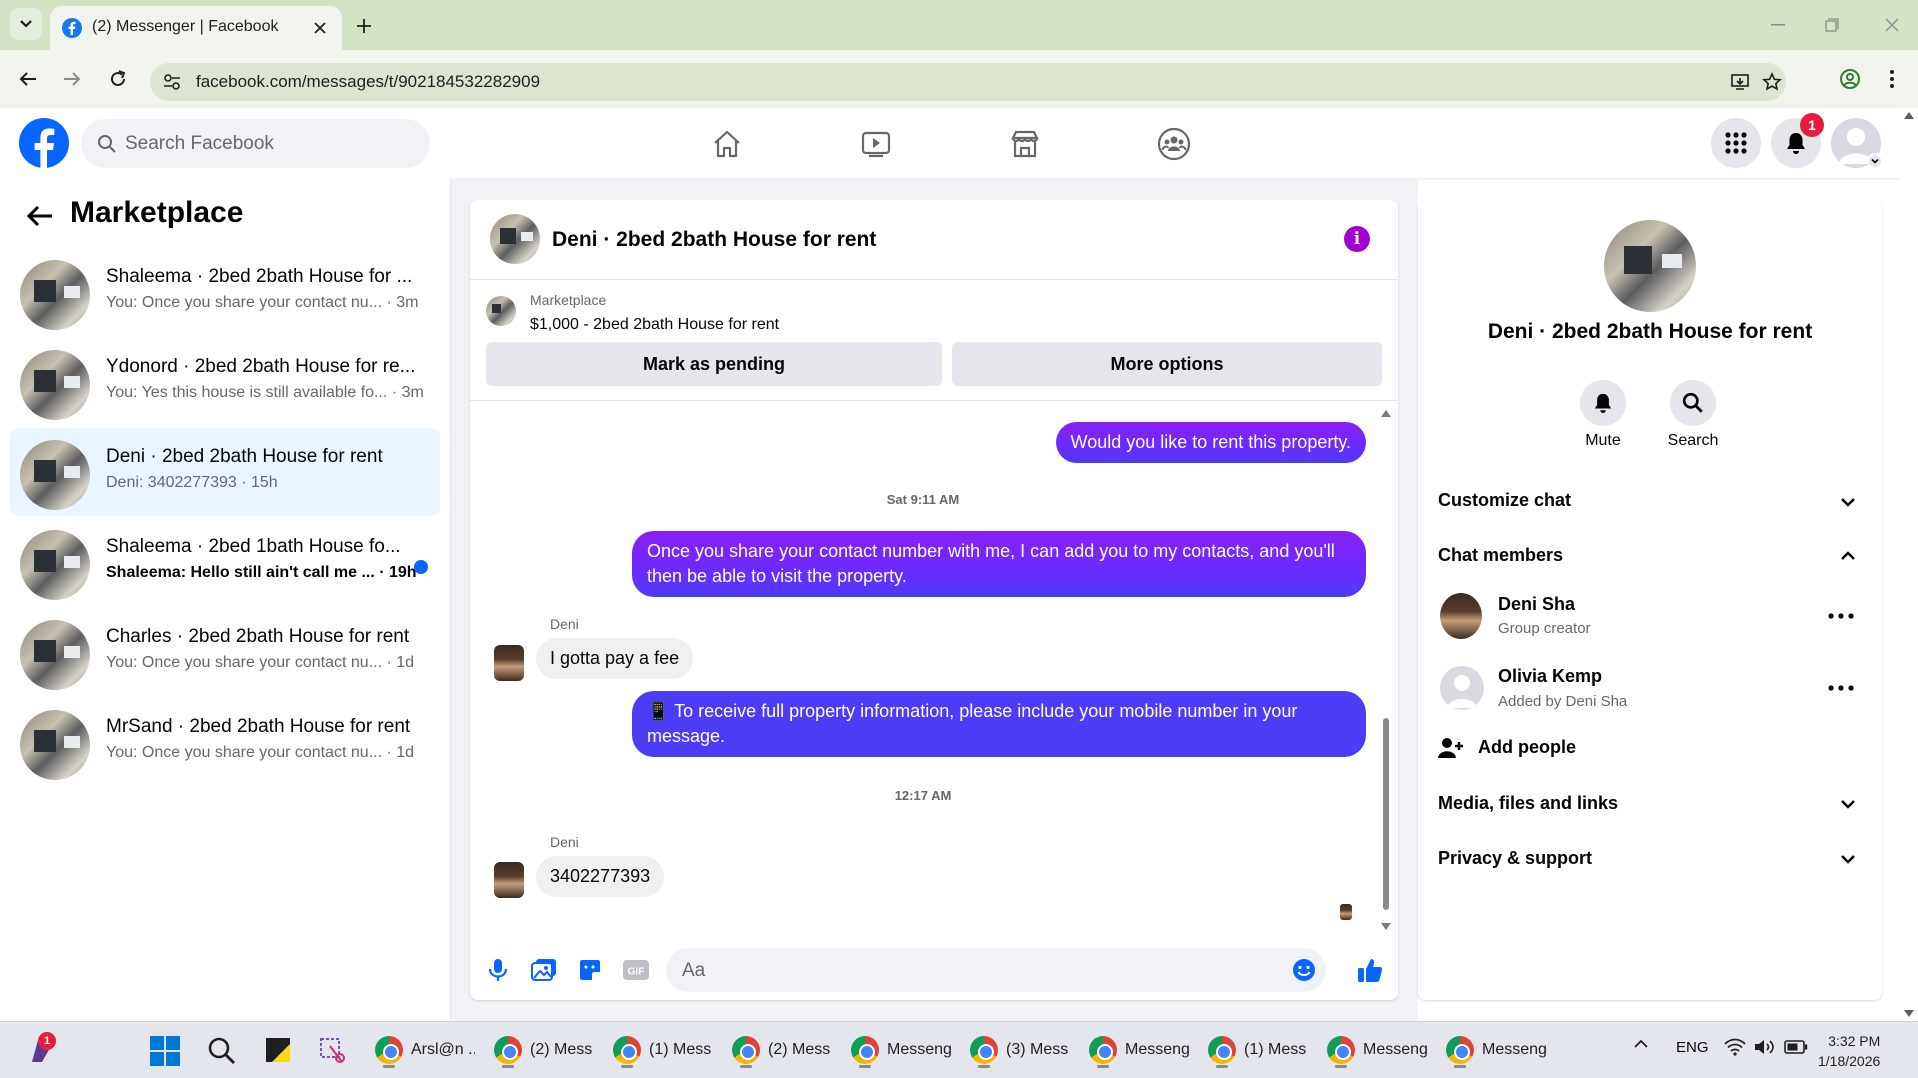  I want to click on tab-search-button, so click(26, 24).